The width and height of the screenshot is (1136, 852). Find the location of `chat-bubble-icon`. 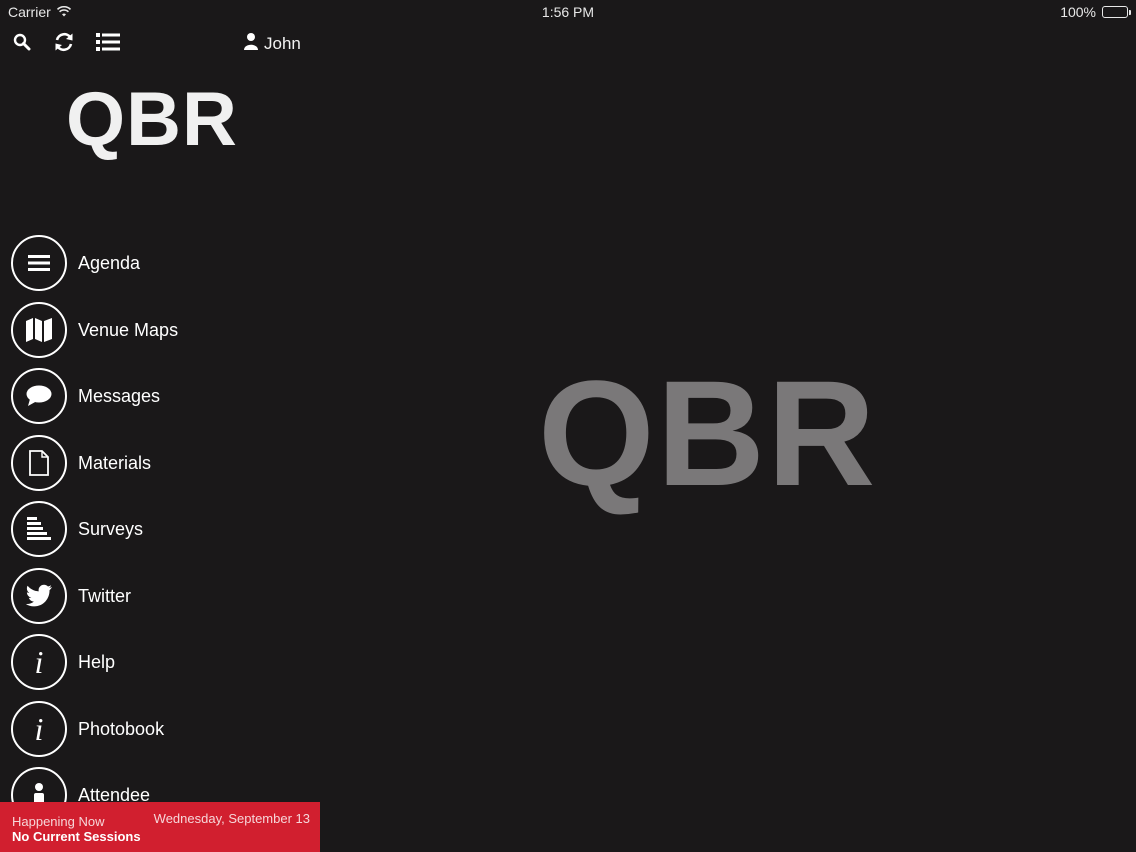

chat-bubble-icon is located at coordinates (39, 396).